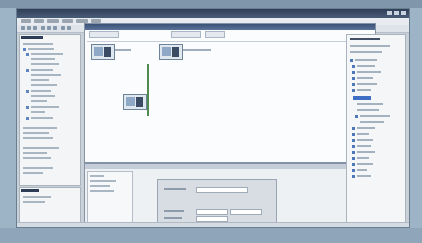 This screenshot has width=422, height=243. What do you see at coordinates (186, 34) in the screenshot?
I see `tab-network-view` at bounding box center [186, 34].